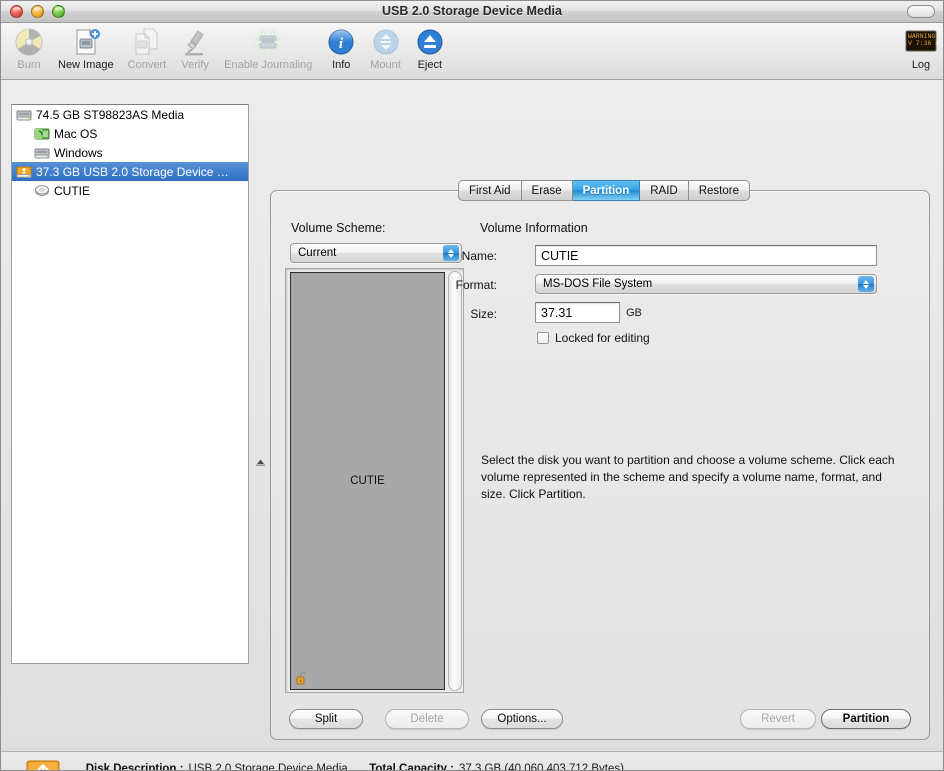 Image resolution: width=944 pixels, height=771 pixels. I want to click on zoom-window-button, so click(58, 11).